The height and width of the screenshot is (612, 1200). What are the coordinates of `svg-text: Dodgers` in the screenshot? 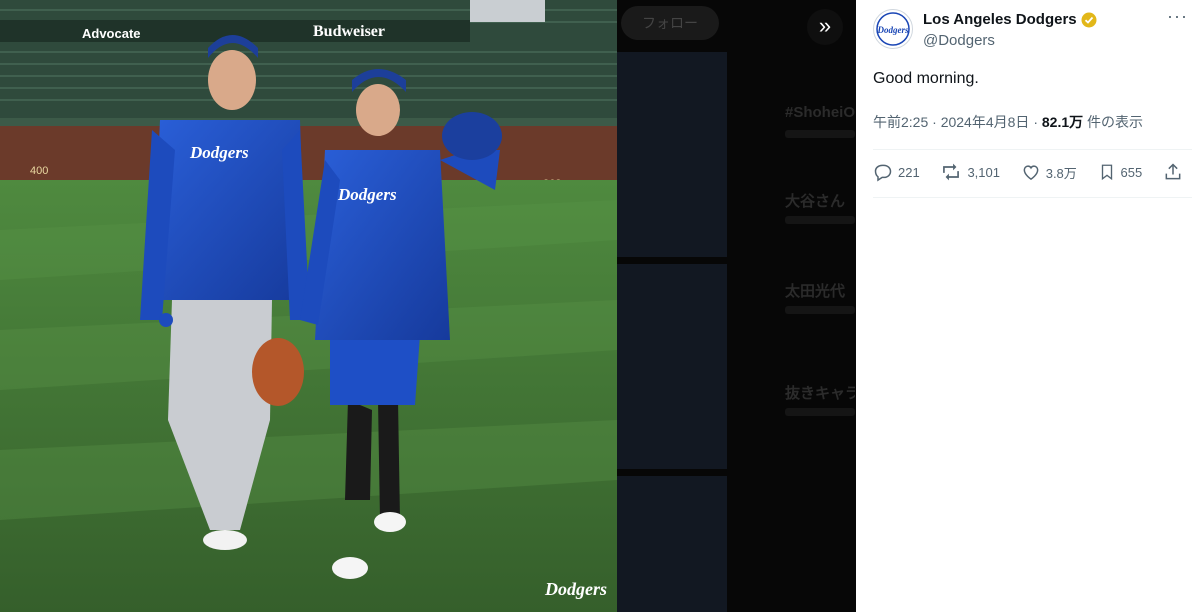 It's located at (893, 30).